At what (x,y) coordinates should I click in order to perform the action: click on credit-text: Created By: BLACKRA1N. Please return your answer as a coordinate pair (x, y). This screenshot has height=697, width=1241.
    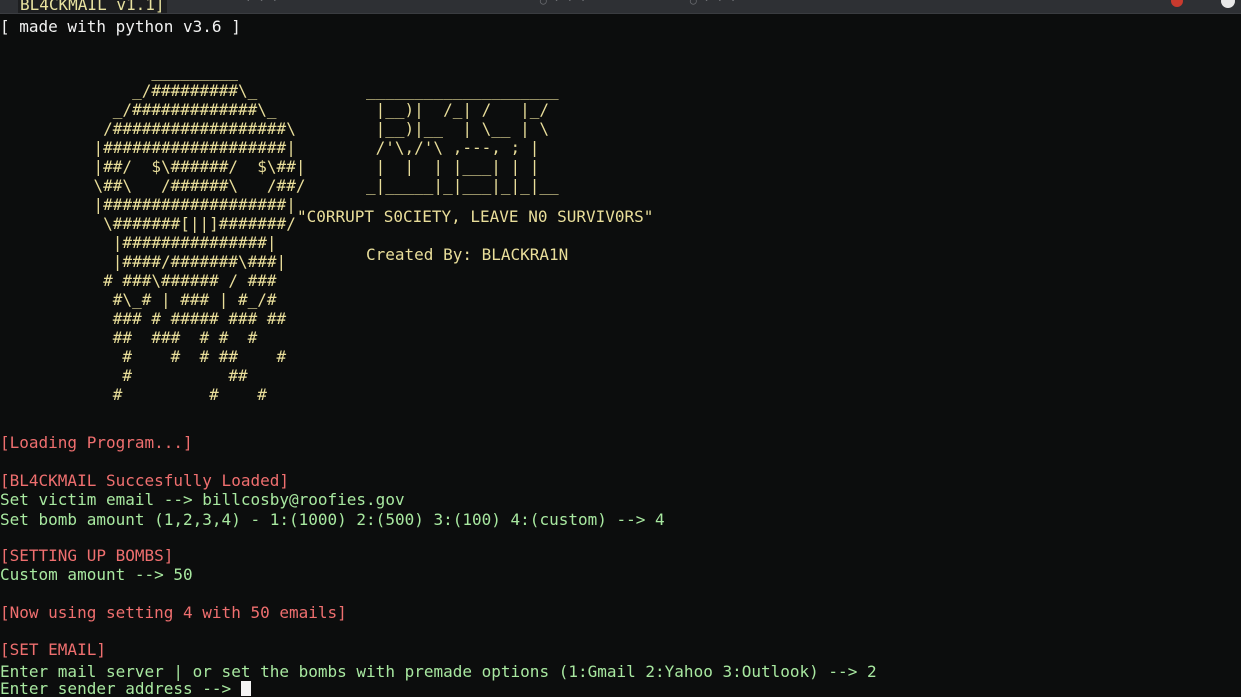
    Looking at the image, I should click on (467, 254).